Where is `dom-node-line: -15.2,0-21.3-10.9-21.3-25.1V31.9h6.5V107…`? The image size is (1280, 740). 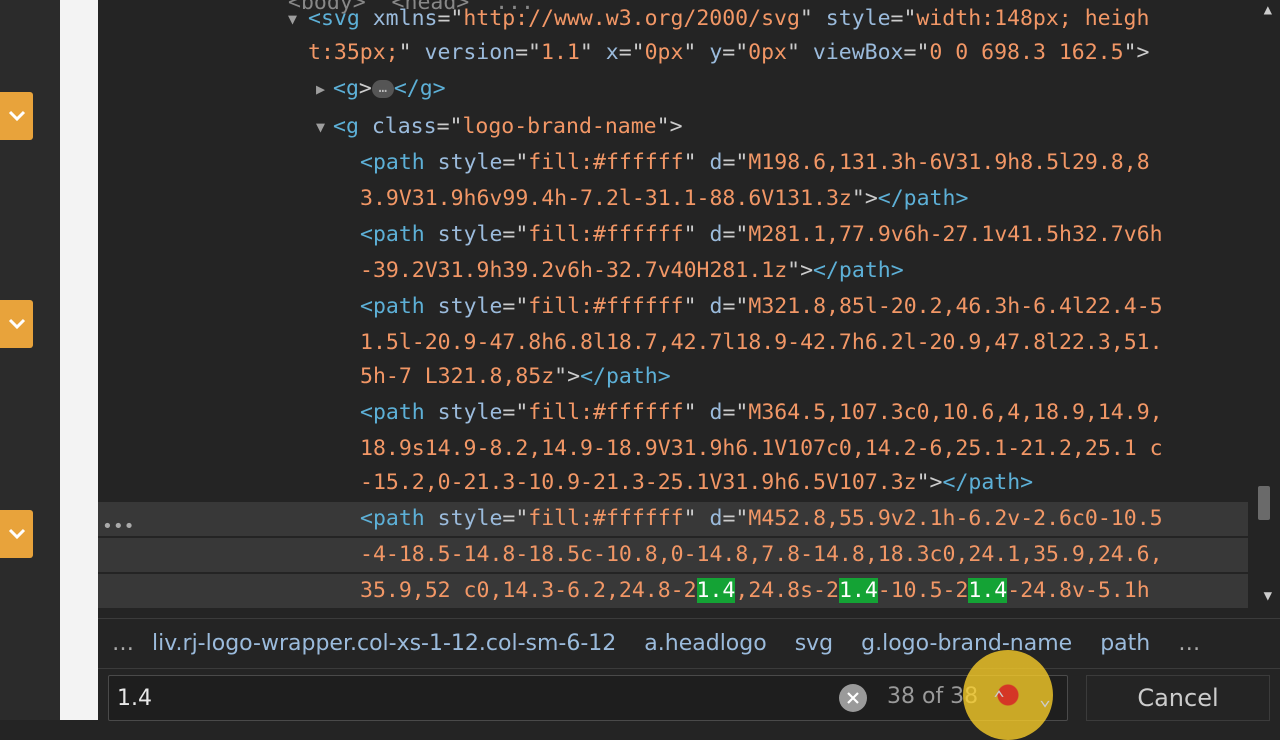 dom-node-line: -15.2,0-21.3-10.9-21.3-25.1V31.9h6.5V107… is located at coordinates (673, 483).